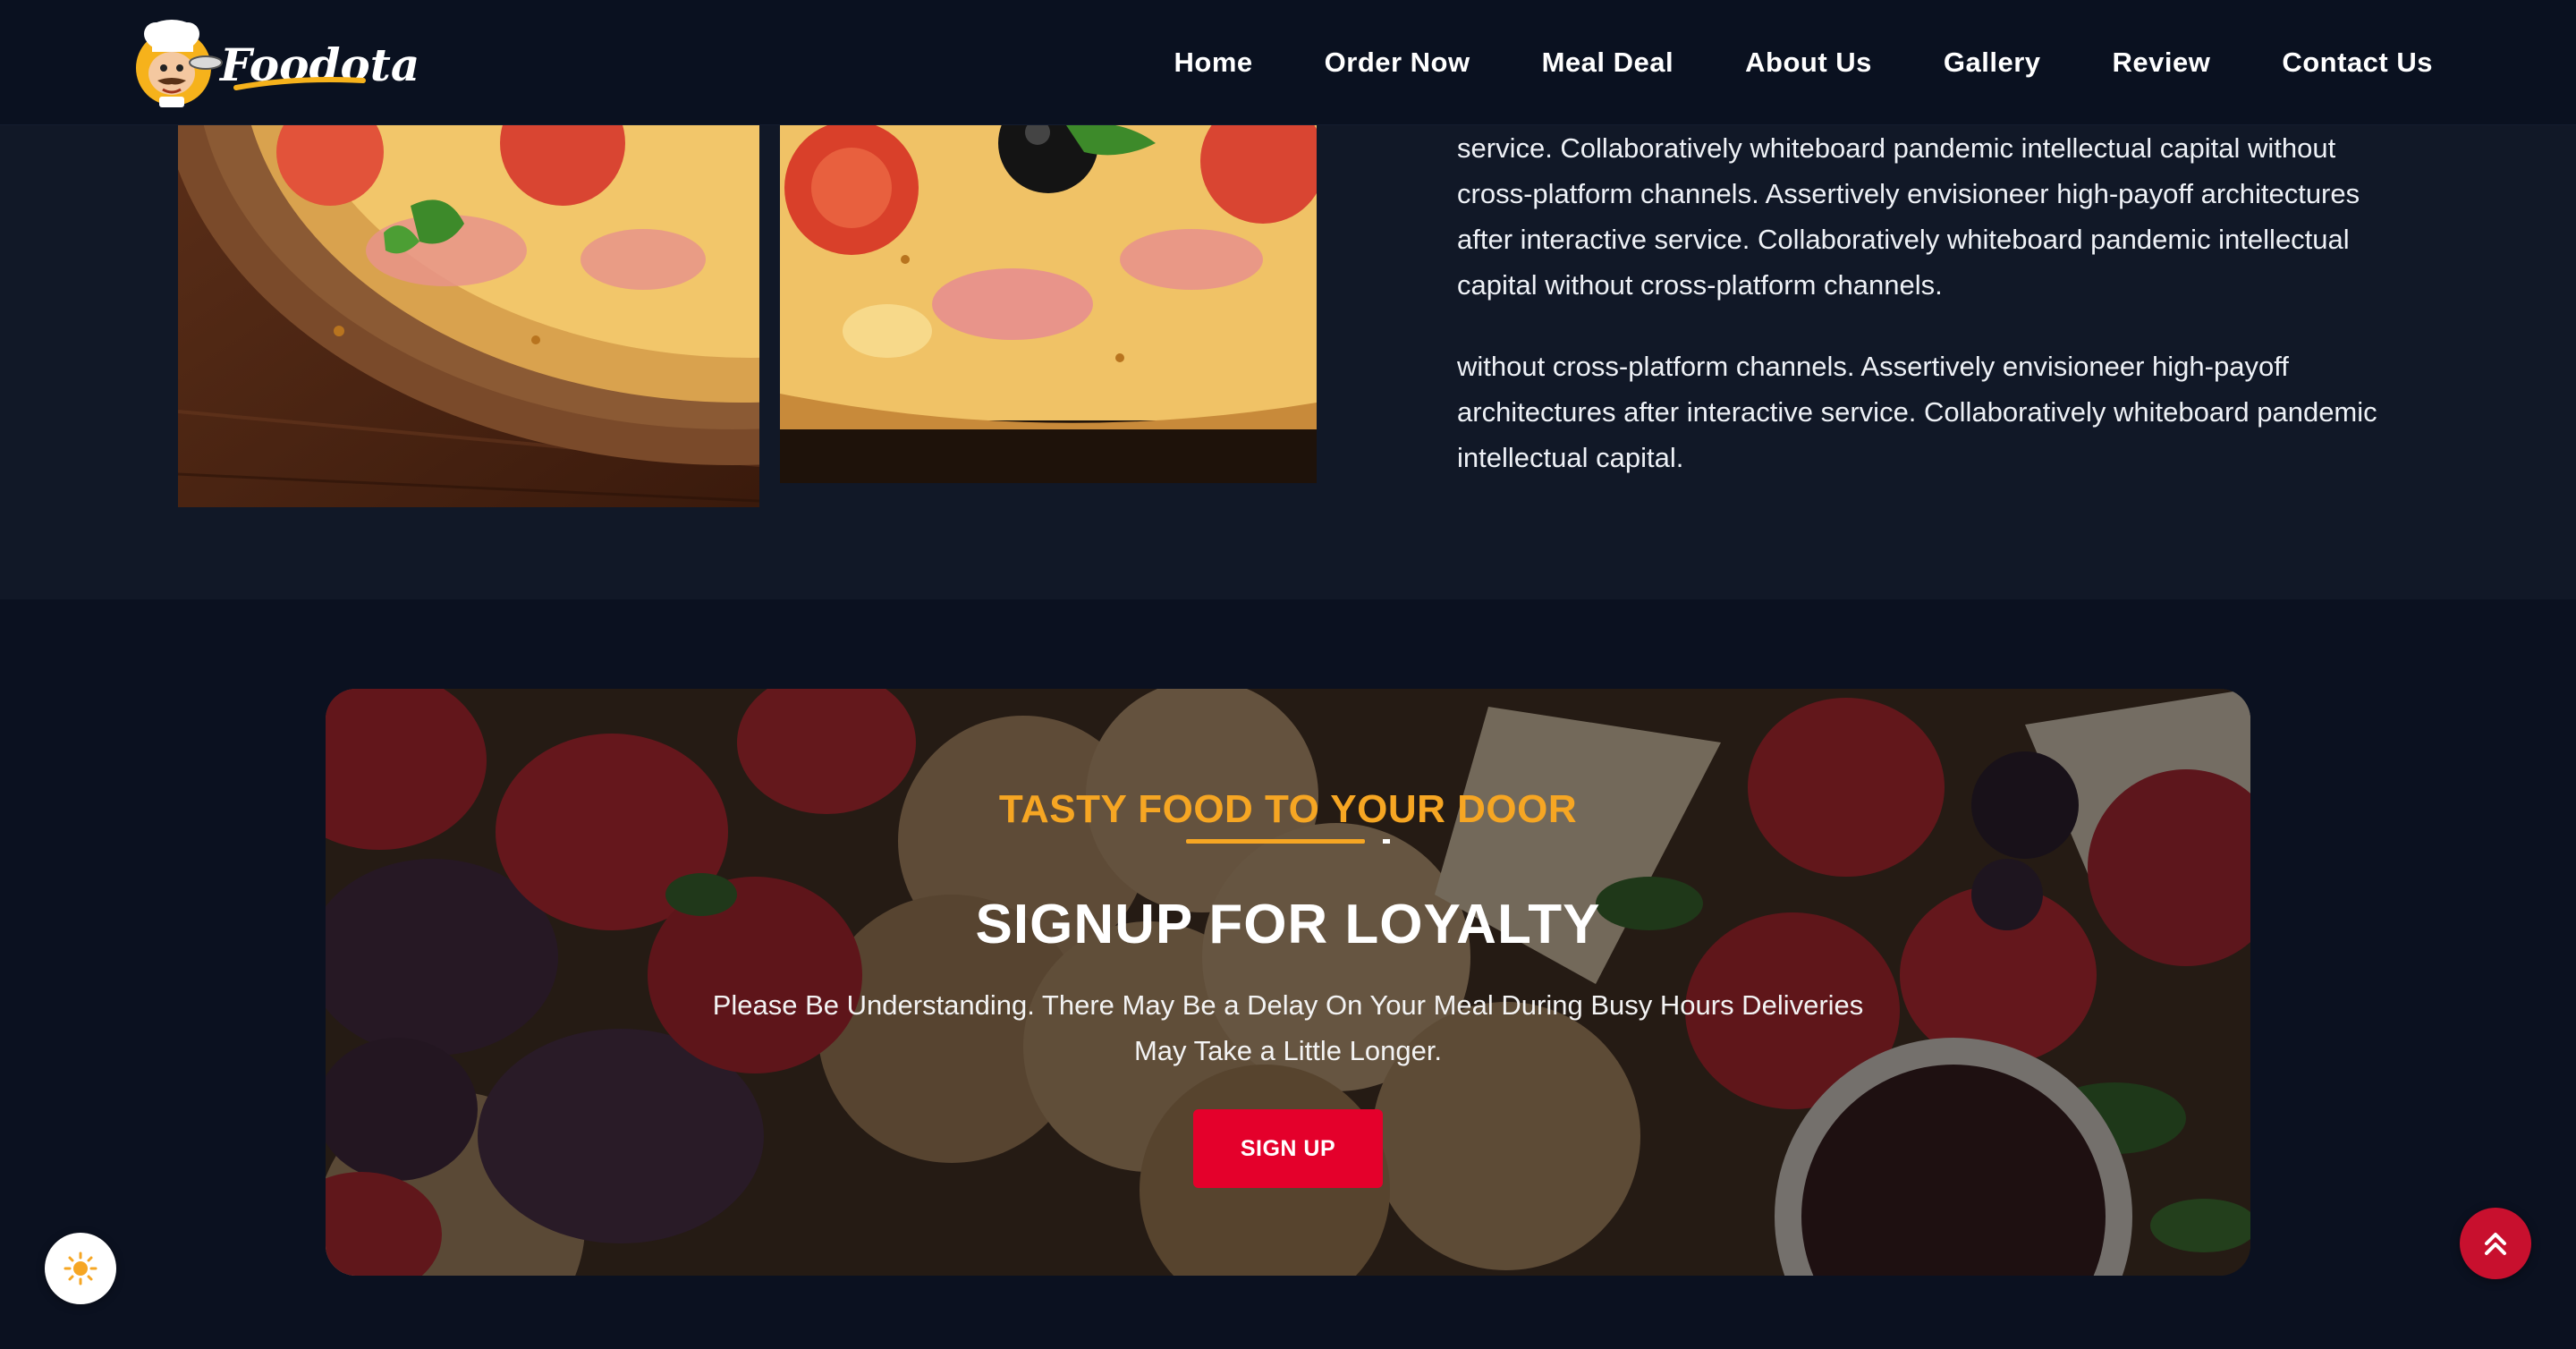 This screenshot has width=2576, height=1349. What do you see at coordinates (2357, 63) in the screenshot?
I see `nav-contact-us: Contact Us` at bounding box center [2357, 63].